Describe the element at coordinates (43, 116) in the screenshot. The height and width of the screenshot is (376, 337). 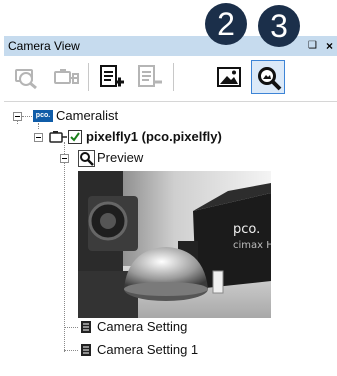
I see `pco-logo-icon: pco.` at that location.